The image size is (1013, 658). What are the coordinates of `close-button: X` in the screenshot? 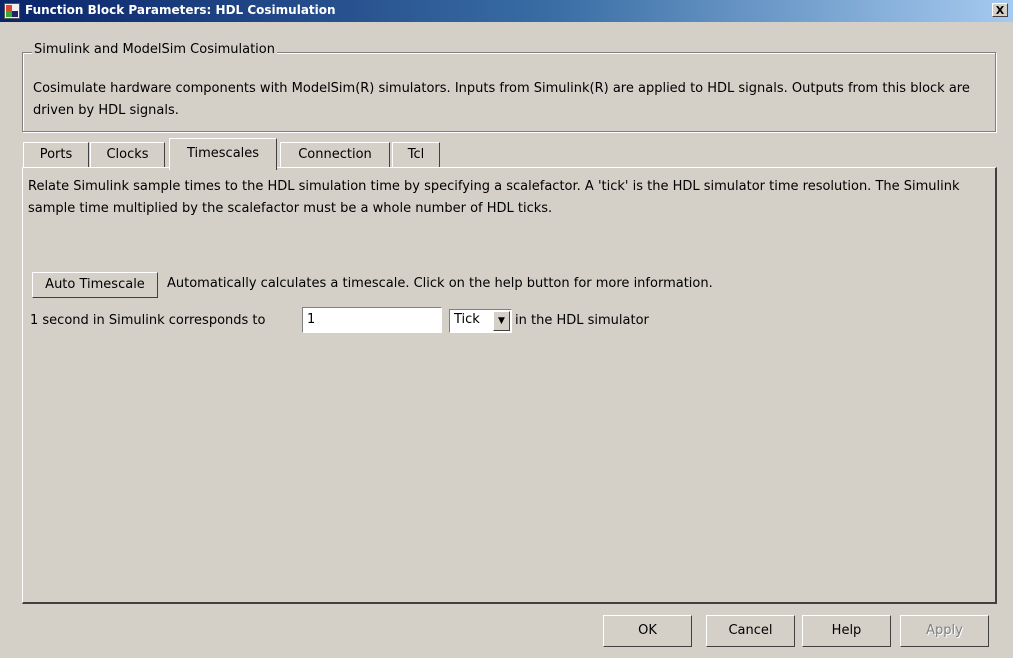 It's located at (1000, 10).